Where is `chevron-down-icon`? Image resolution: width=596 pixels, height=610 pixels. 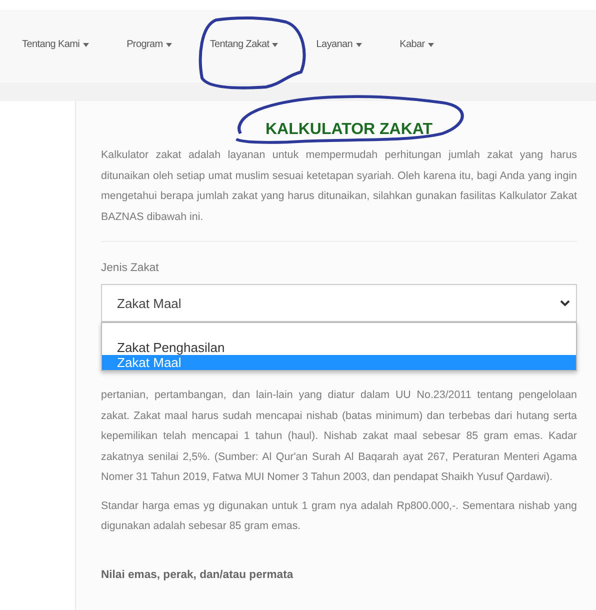
chevron-down-icon is located at coordinates (565, 303).